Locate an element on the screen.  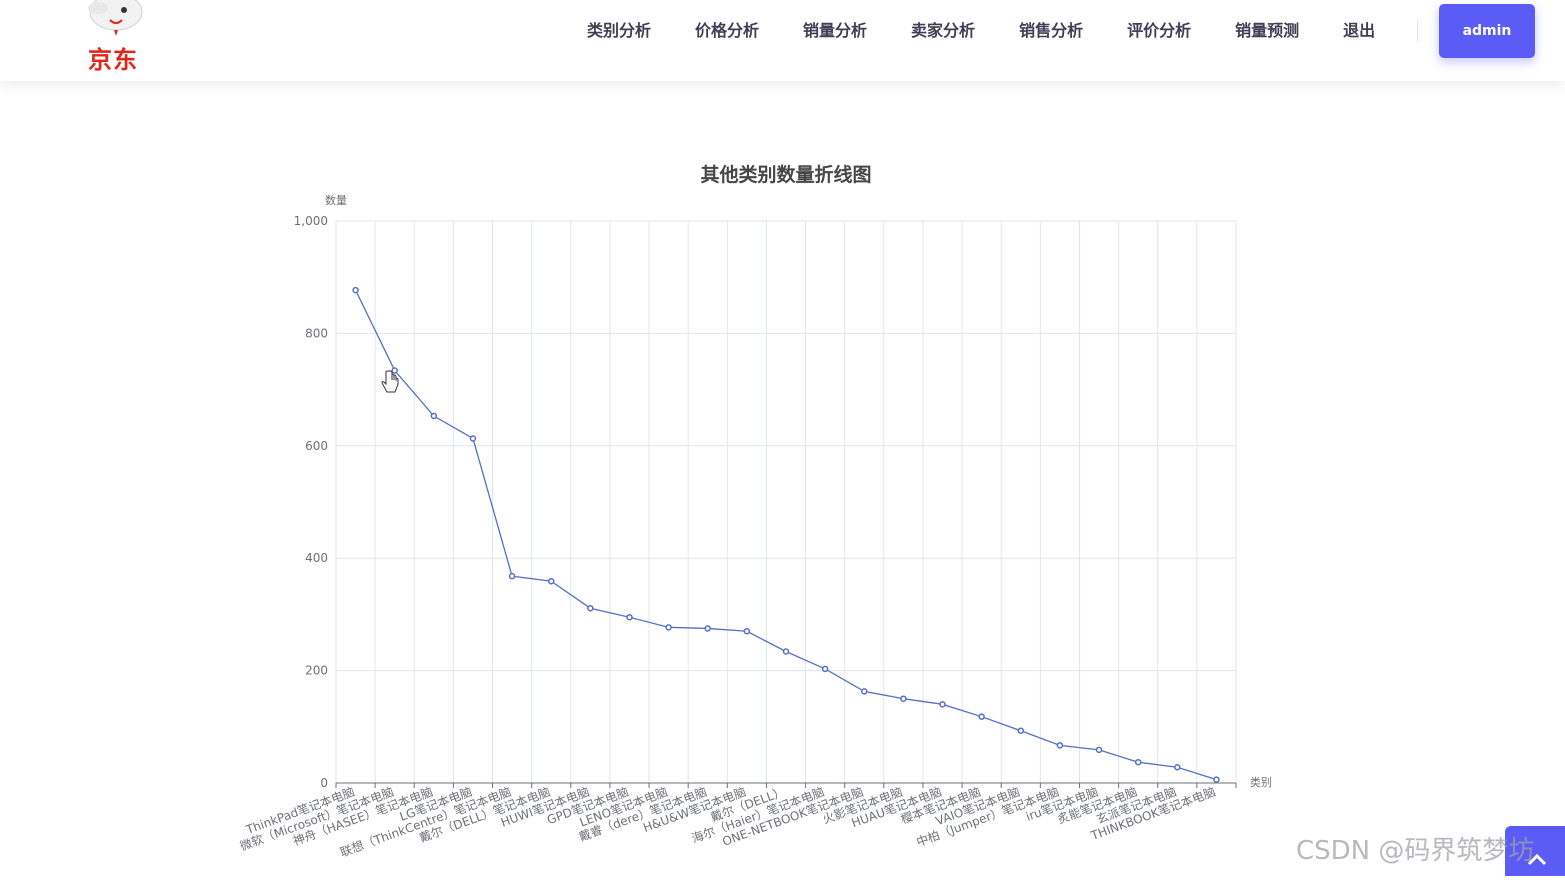
main-nav: 类别分析 价格分析 销量分析 卖家分析 销售分析 评价分析 销量预测 退出 is located at coordinates (981, 31).